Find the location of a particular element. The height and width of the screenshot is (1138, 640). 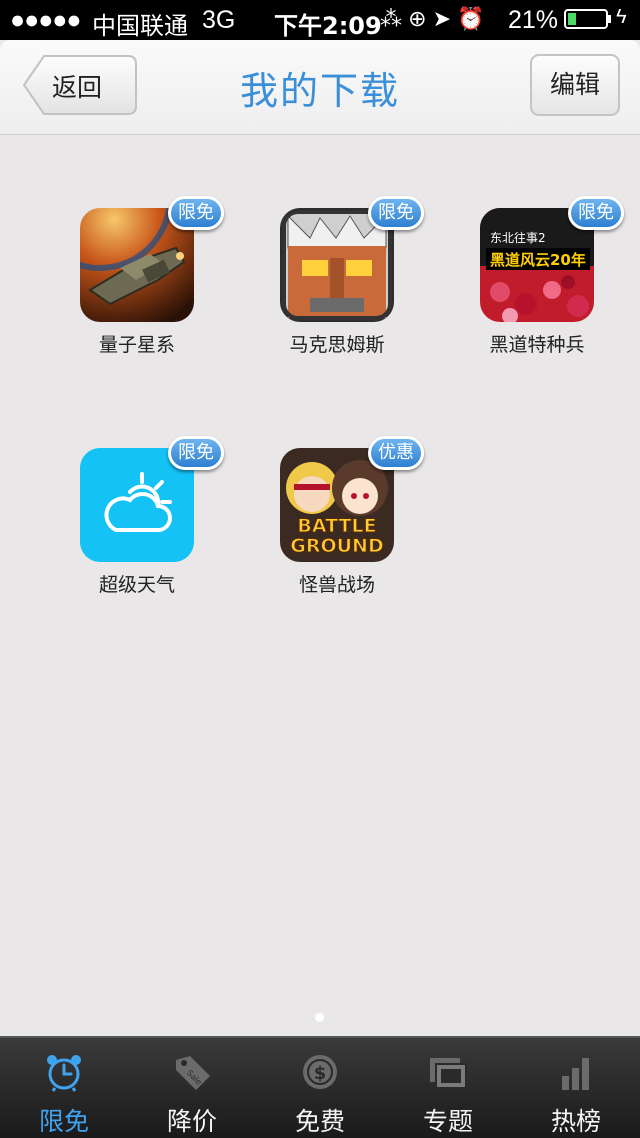

app-name: 黑道特种兵 is located at coordinates (537, 345).